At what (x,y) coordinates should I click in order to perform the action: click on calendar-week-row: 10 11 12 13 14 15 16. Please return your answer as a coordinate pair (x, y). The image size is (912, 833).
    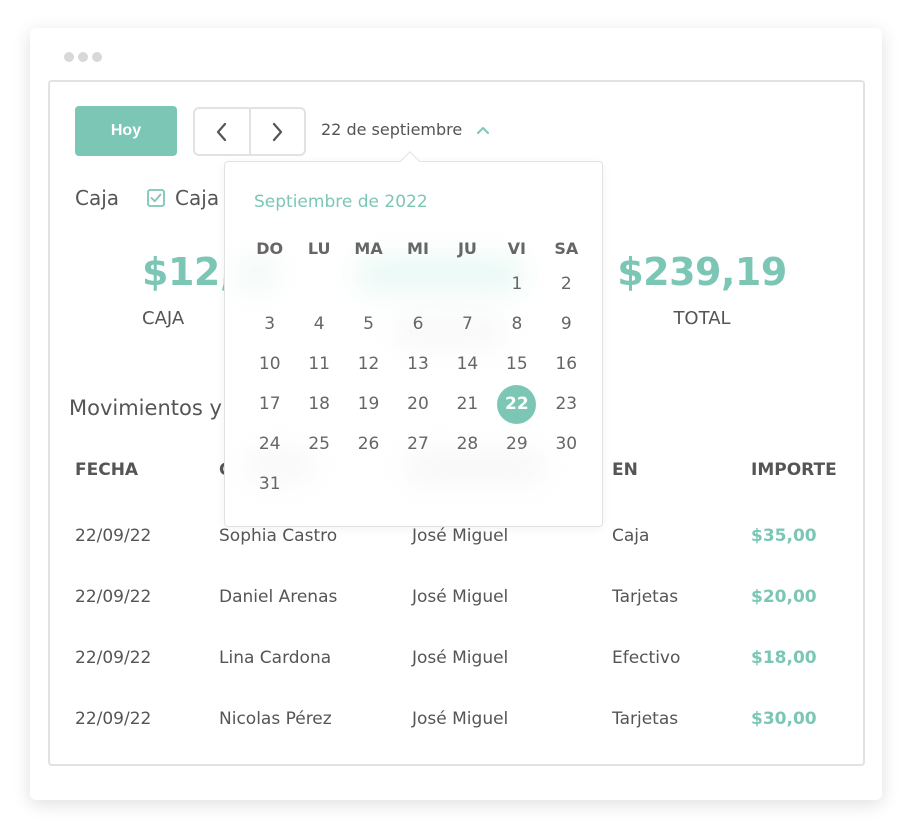
    Looking at the image, I should click on (418, 364).